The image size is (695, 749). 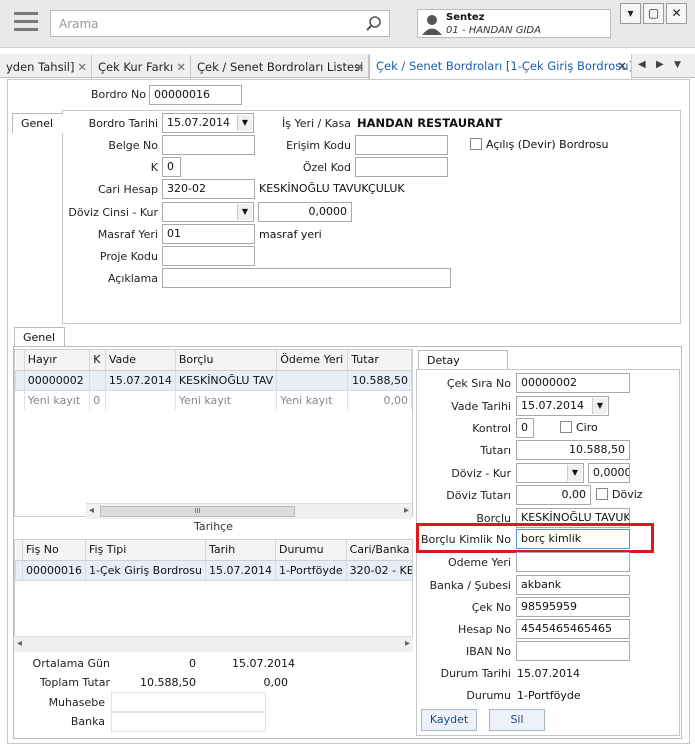 I want to click on cell-tutar: 10.588,50, so click(x=379, y=380).